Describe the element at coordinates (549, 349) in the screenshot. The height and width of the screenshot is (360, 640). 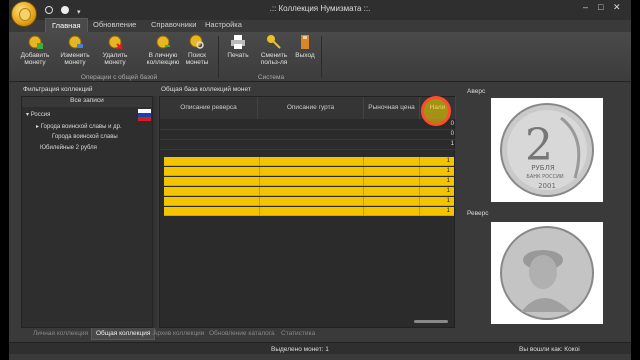
I see `current-user: Вы вошли как: Кокоi` at that location.